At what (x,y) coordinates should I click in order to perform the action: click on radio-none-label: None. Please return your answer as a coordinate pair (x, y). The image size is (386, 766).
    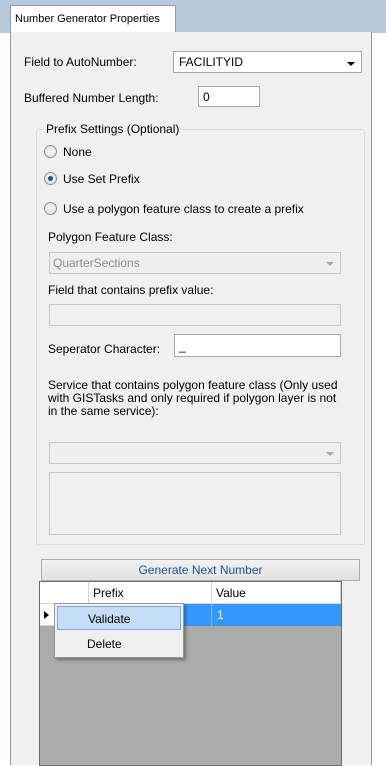
    Looking at the image, I should click on (77, 152).